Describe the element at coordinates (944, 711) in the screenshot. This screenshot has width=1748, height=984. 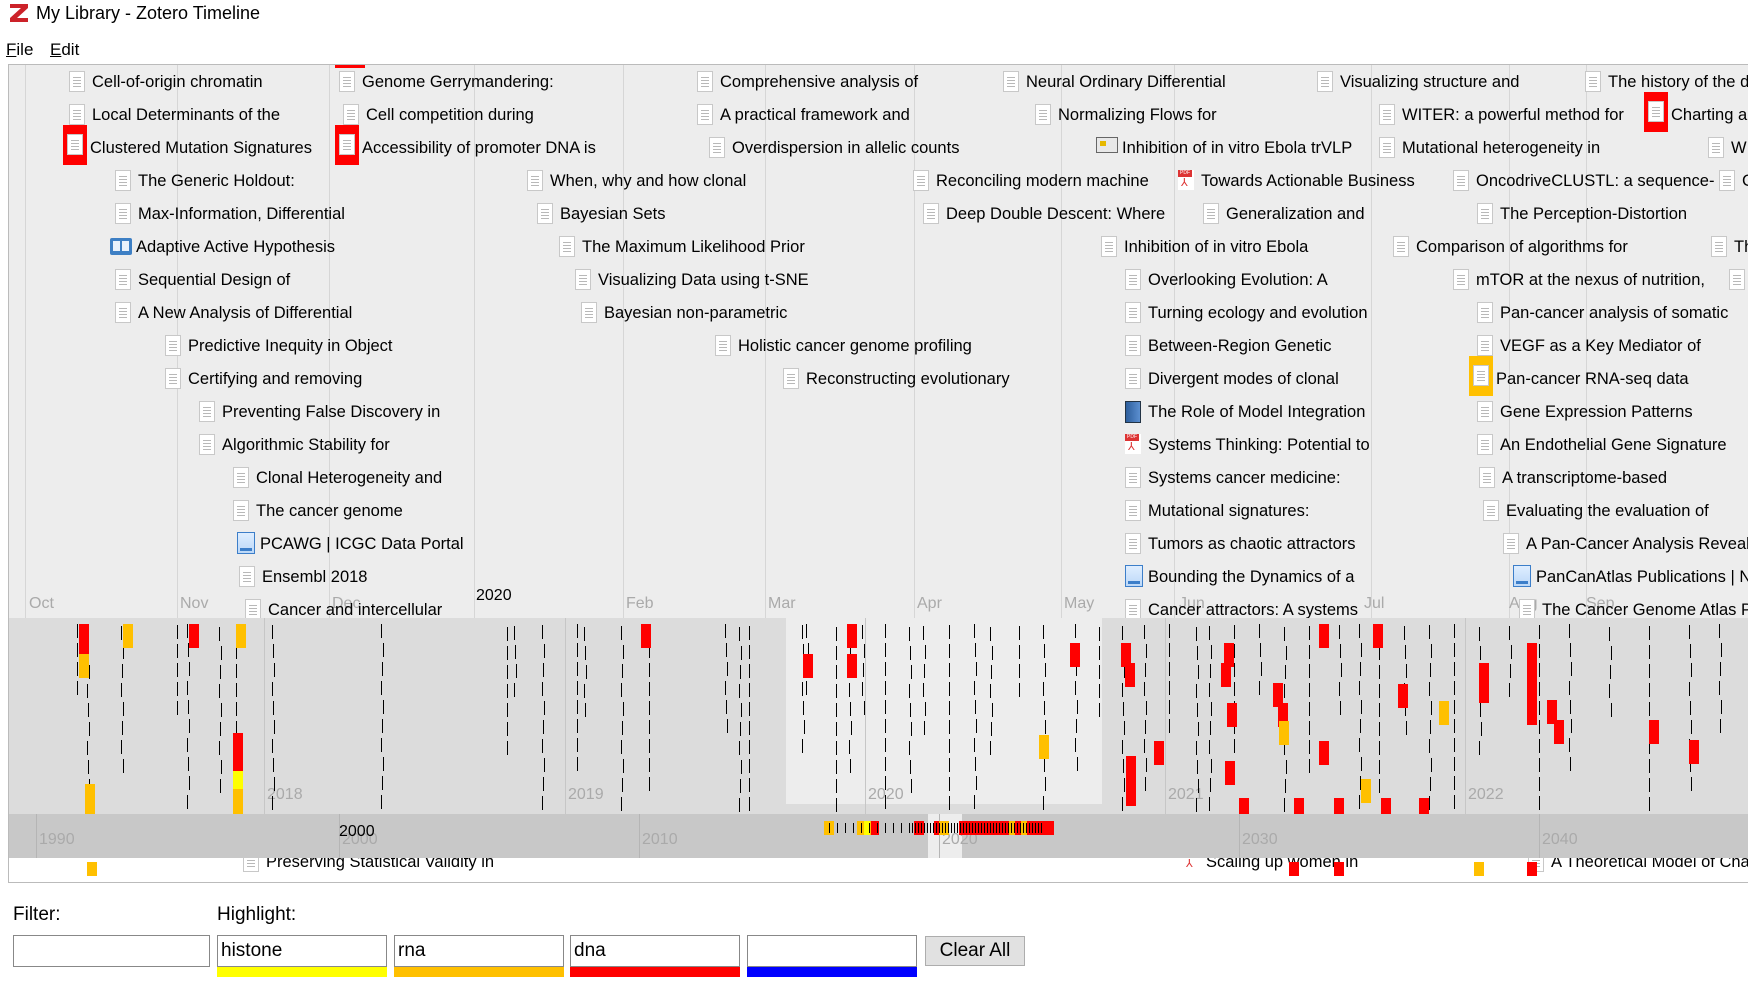
I see `visible-range-highlight` at that location.